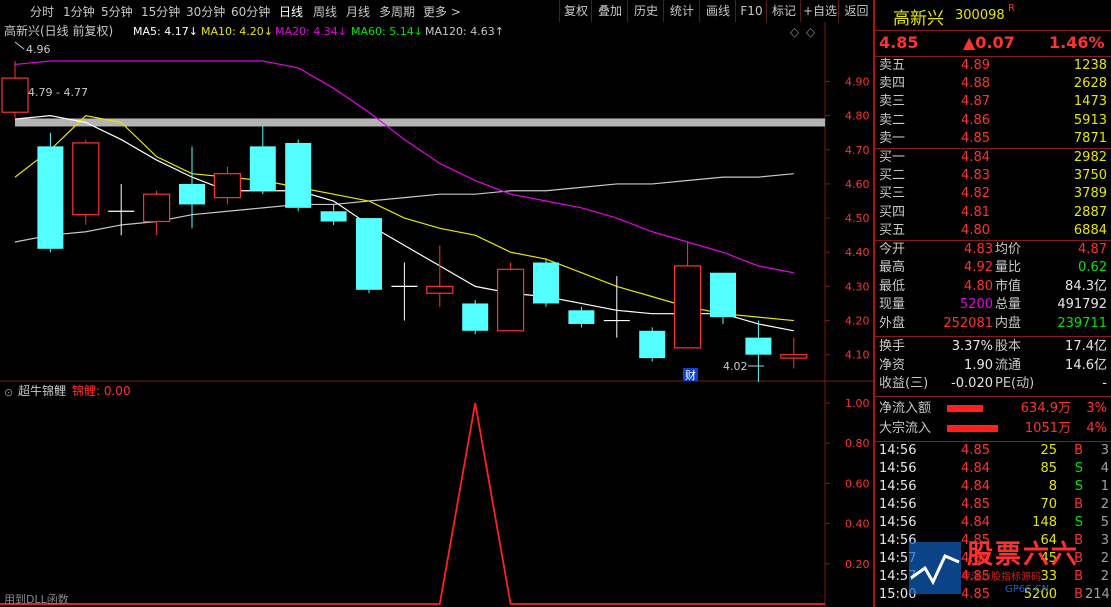  Describe the element at coordinates (735, 366) in the screenshot. I see `low-marker: 4.02` at that location.